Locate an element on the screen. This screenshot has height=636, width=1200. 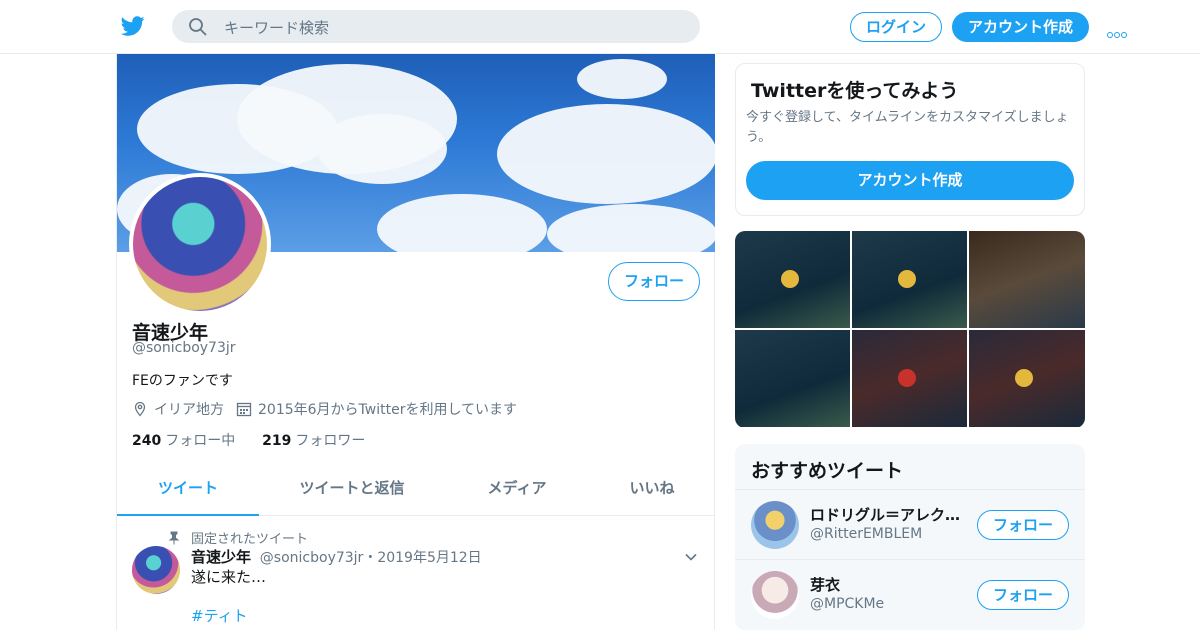
signup-card-button: アカウント作成 is located at coordinates (910, 180).